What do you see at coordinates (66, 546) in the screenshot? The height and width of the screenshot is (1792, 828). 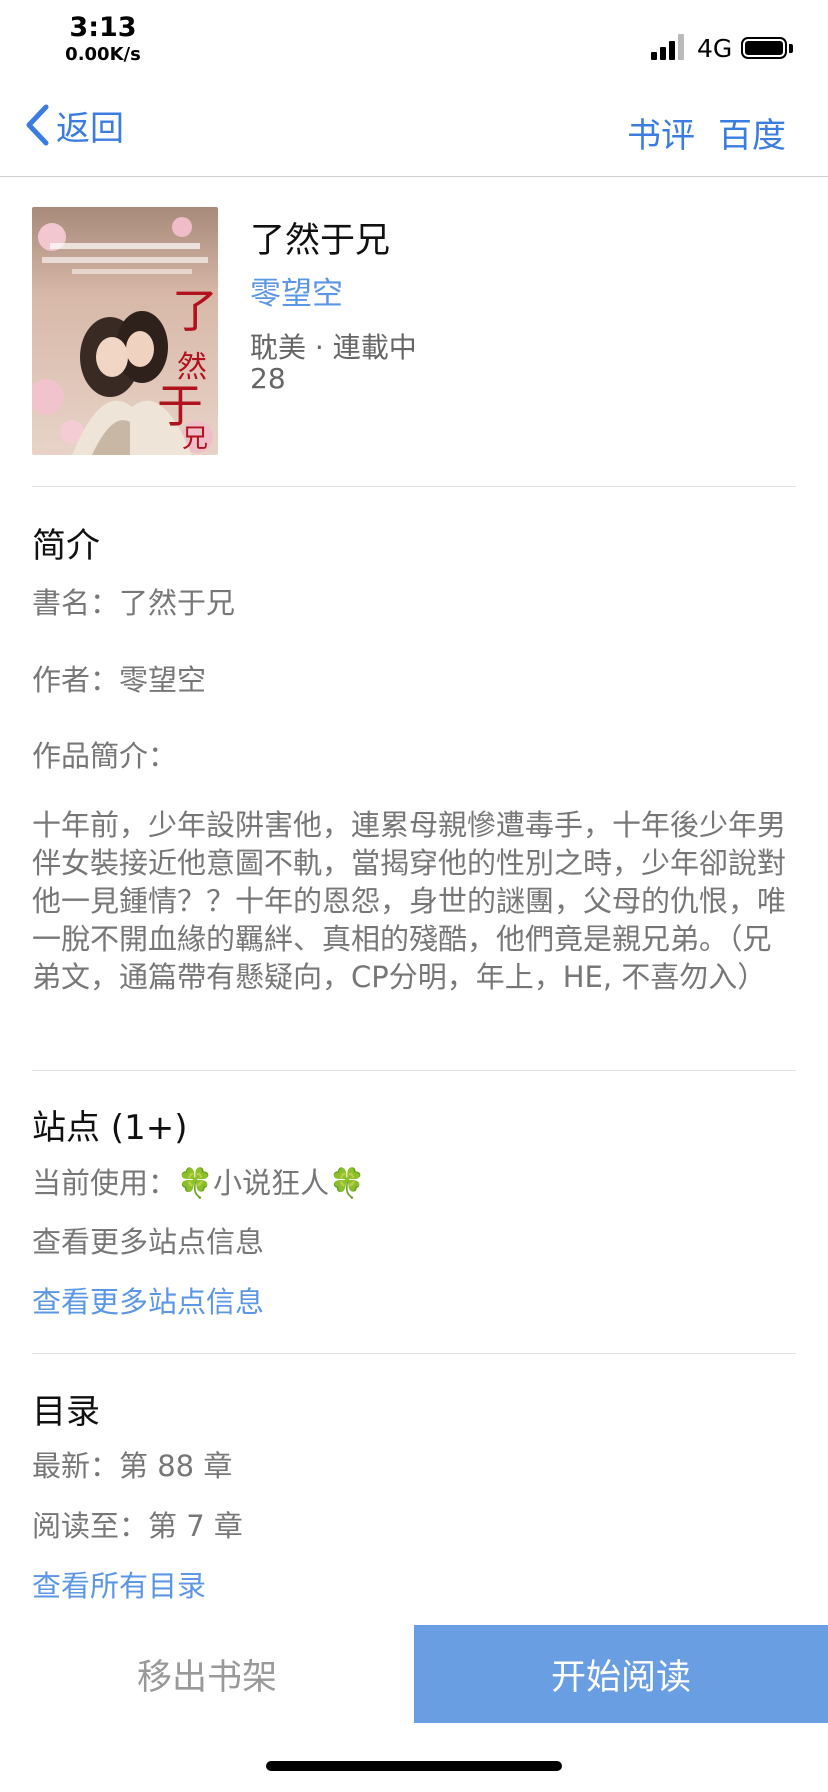 I see `intro-heading: 简介` at bounding box center [66, 546].